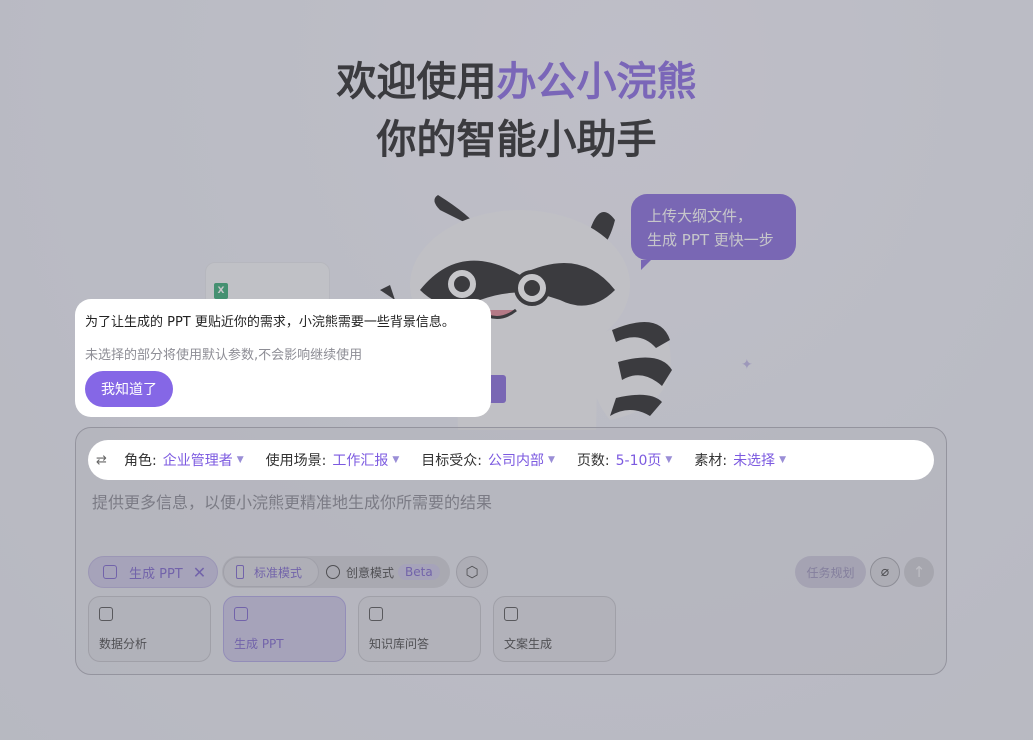 The width and height of the screenshot is (1033, 740). What do you see at coordinates (197, 461) in the screenshot?
I see `param-value: 企业管理者` at bounding box center [197, 461].